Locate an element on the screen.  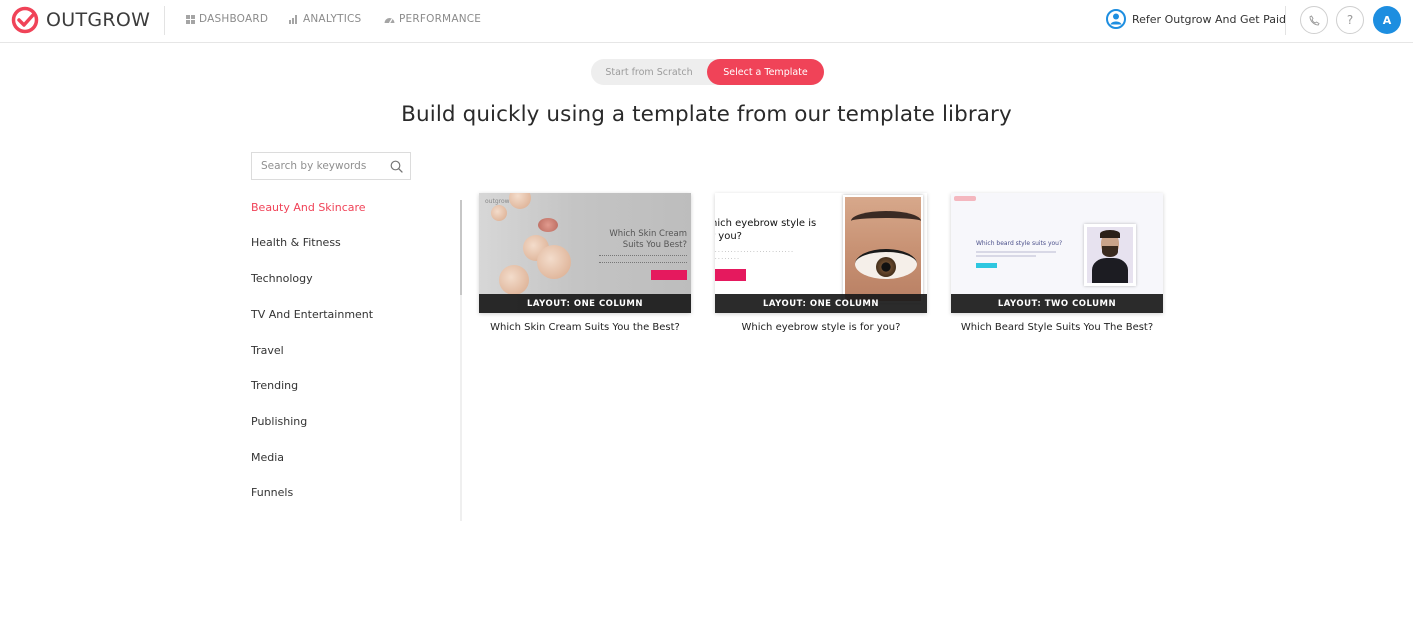
nav-dashboard-label: DASHBOARD is located at coordinates (234, 19).